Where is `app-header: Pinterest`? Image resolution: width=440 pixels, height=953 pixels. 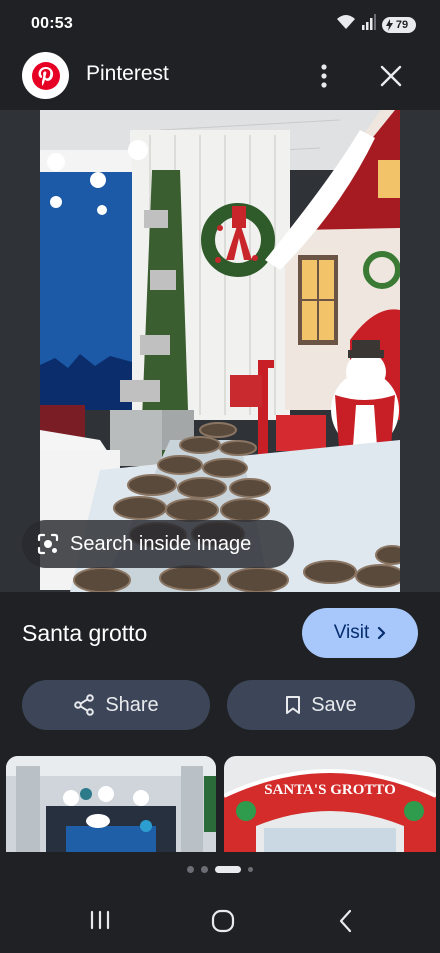 app-header: Pinterest is located at coordinates (220, 76).